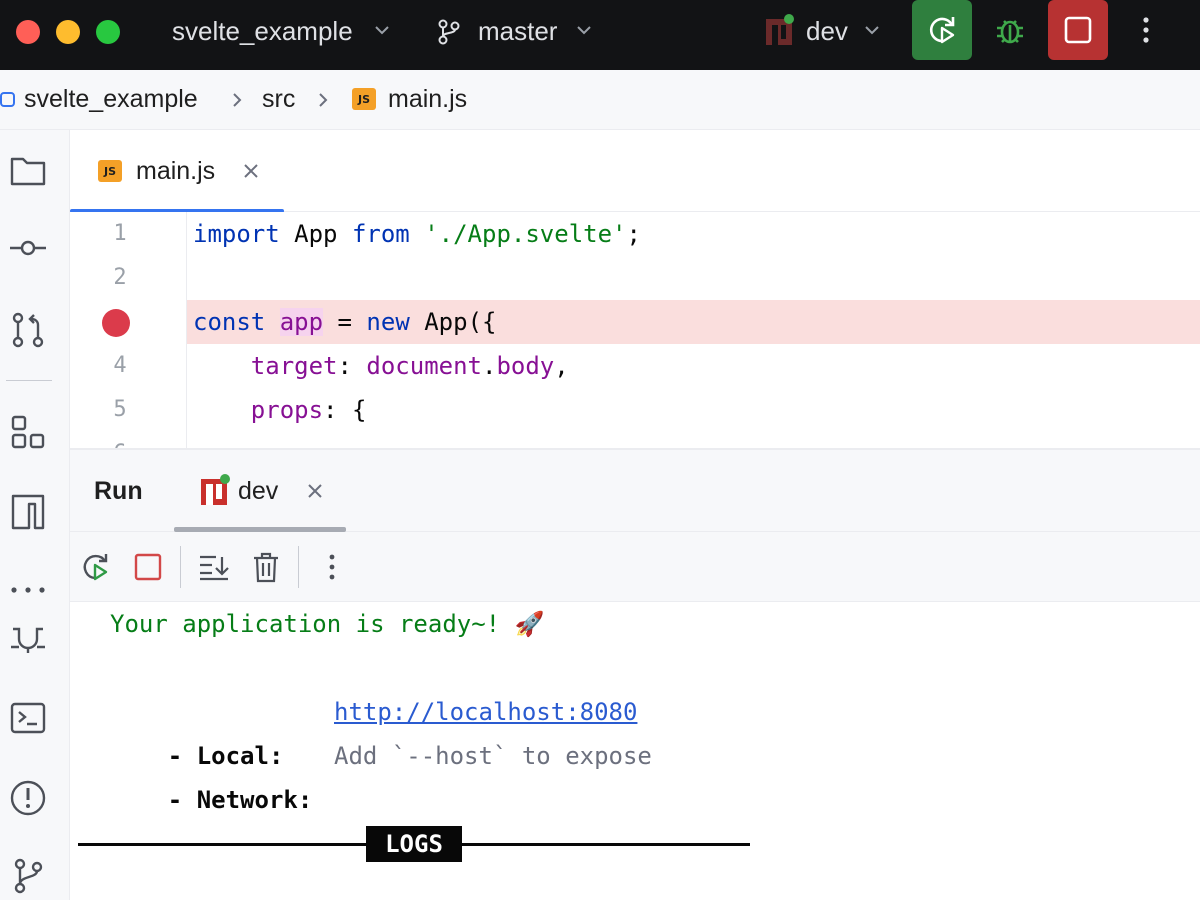 The image size is (1200, 900). Describe the element at coordinates (29, 380) in the screenshot. I see `tool-strip-divider` at that location.